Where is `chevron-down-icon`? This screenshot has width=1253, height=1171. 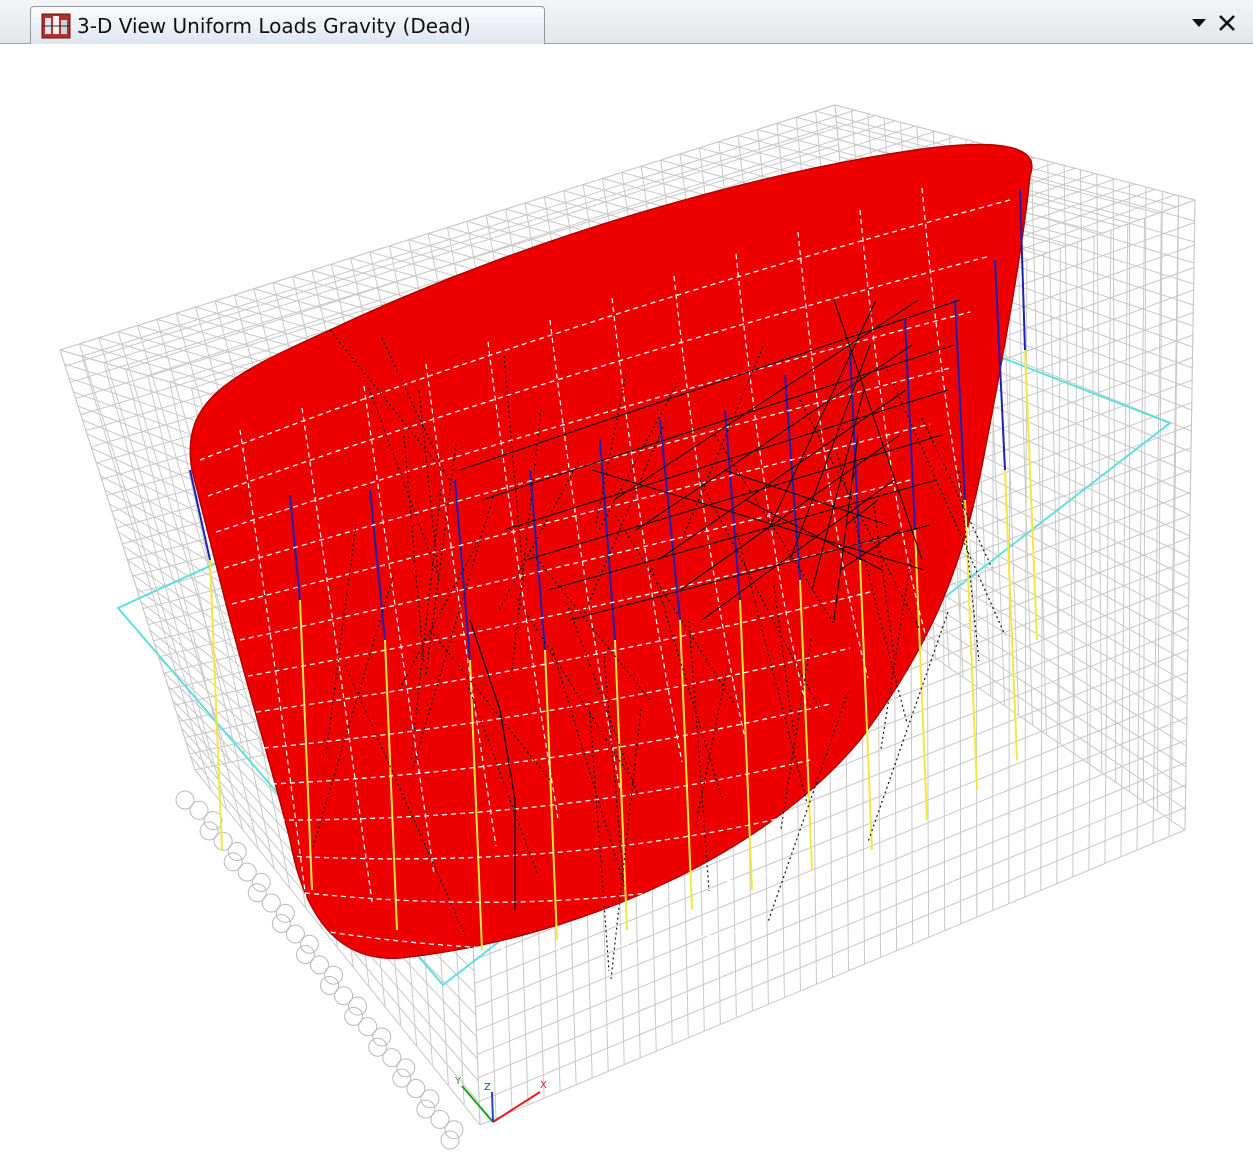
chevron-down-icon is located at coordinates (1199, 23).